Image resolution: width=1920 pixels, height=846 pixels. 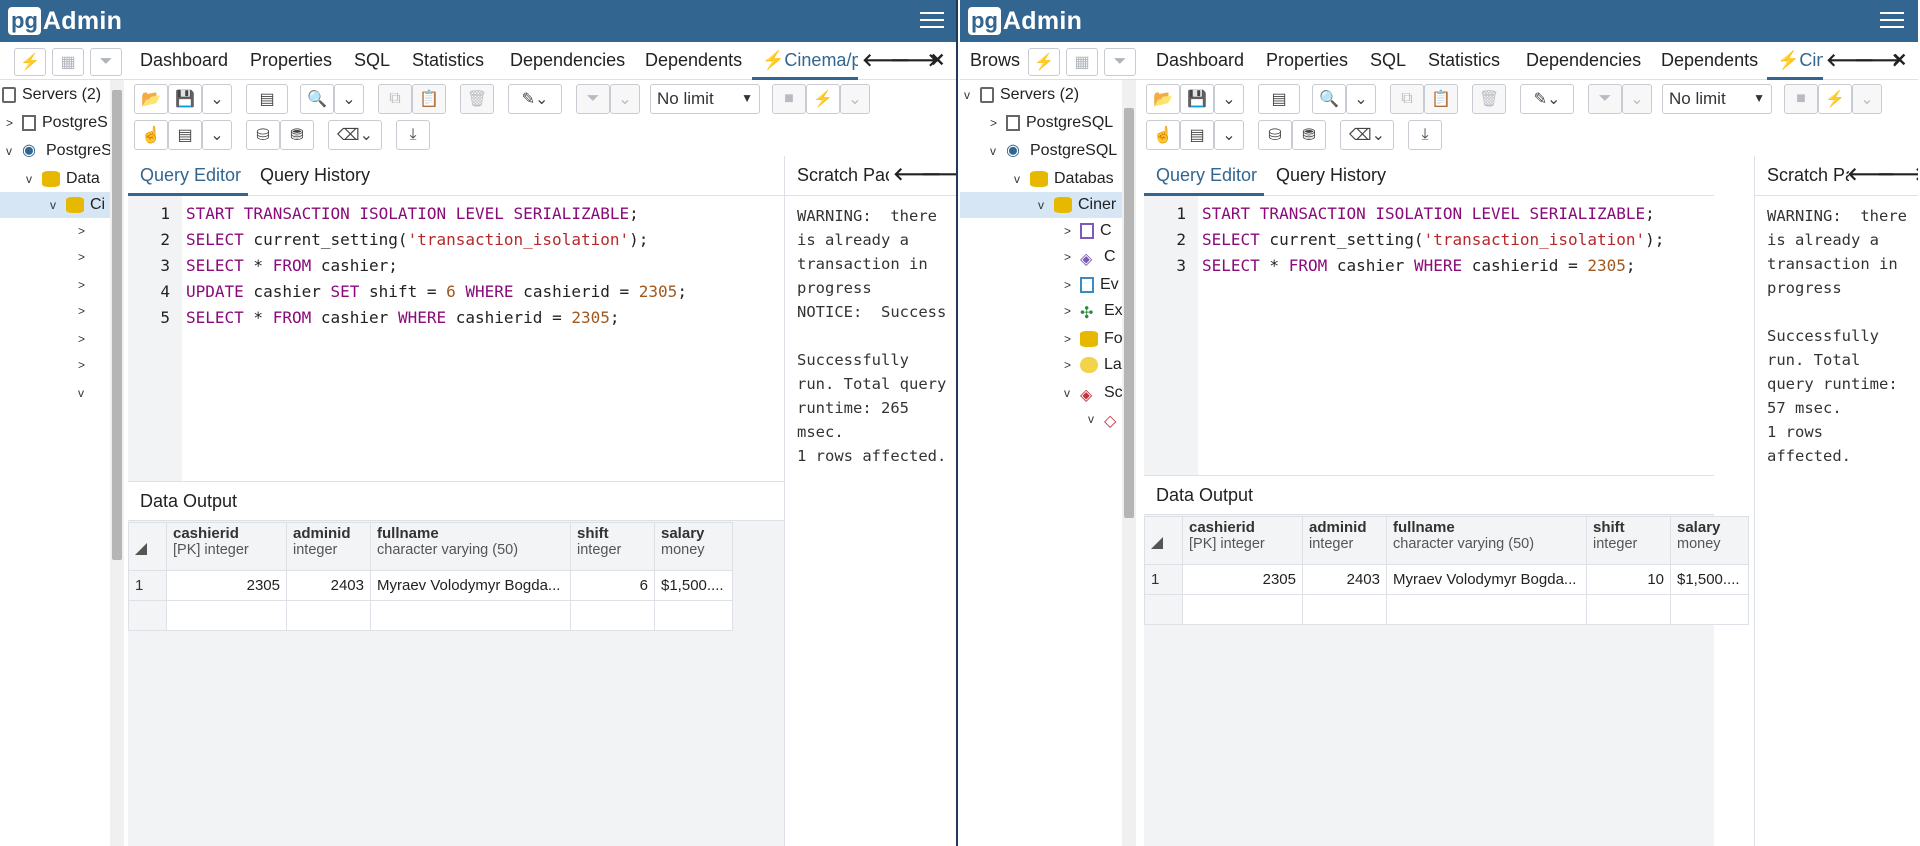 I want to click on column-header-fullname: fullname character varying (50), so click(x=470, y=546).